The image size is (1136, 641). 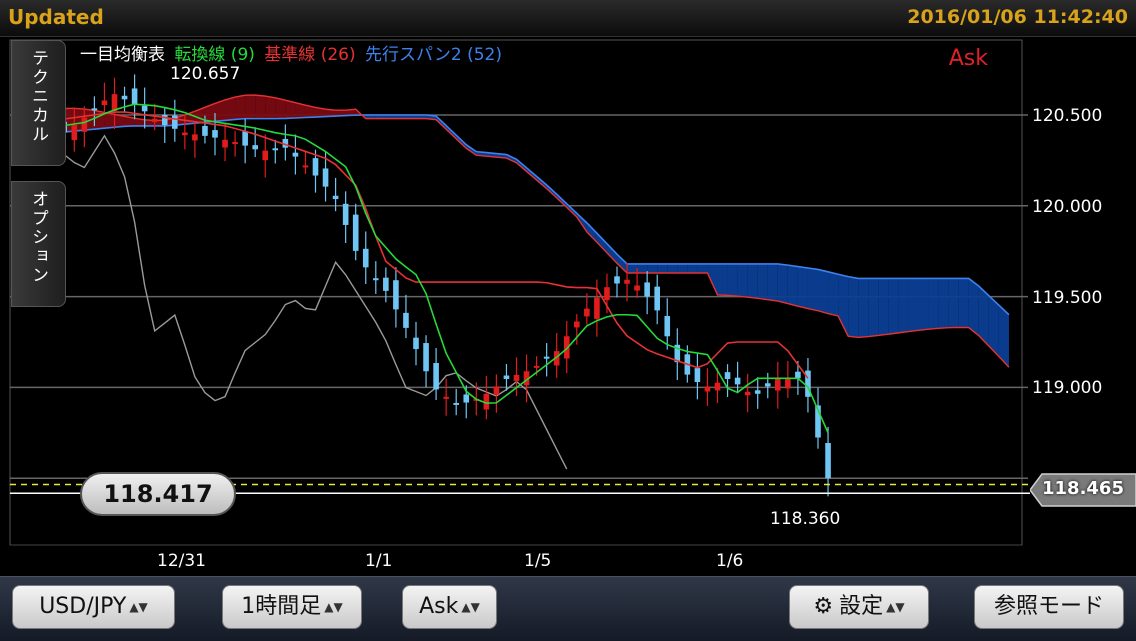 What do you see at coordinates (1067, 207) in the screenshot?
I see `y-tick-label: 120.000` at bounding box center [1067, 207].